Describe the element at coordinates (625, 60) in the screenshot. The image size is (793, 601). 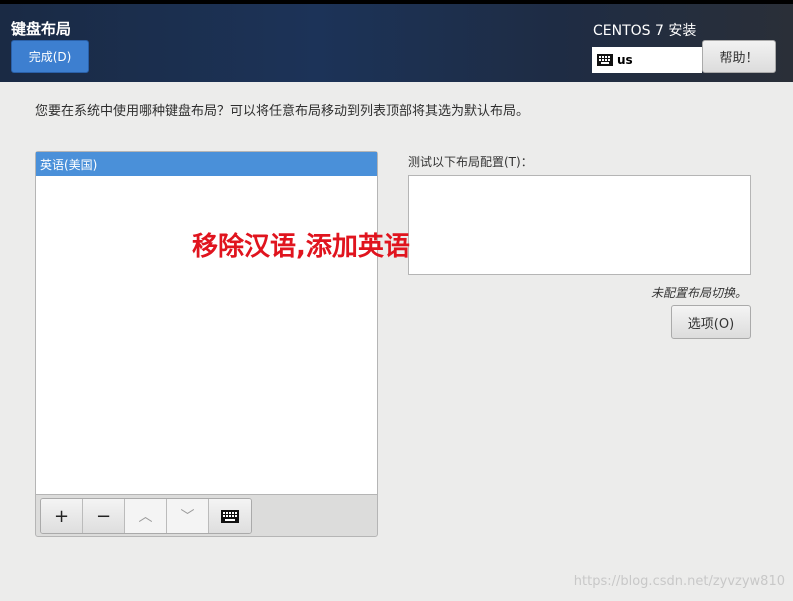
I see `keyboard-layout-code: us` at that location.